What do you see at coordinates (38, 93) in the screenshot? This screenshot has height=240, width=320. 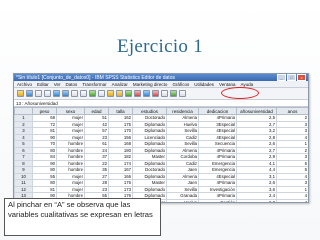 I see `print-icon` at bounding box center [38, 93].